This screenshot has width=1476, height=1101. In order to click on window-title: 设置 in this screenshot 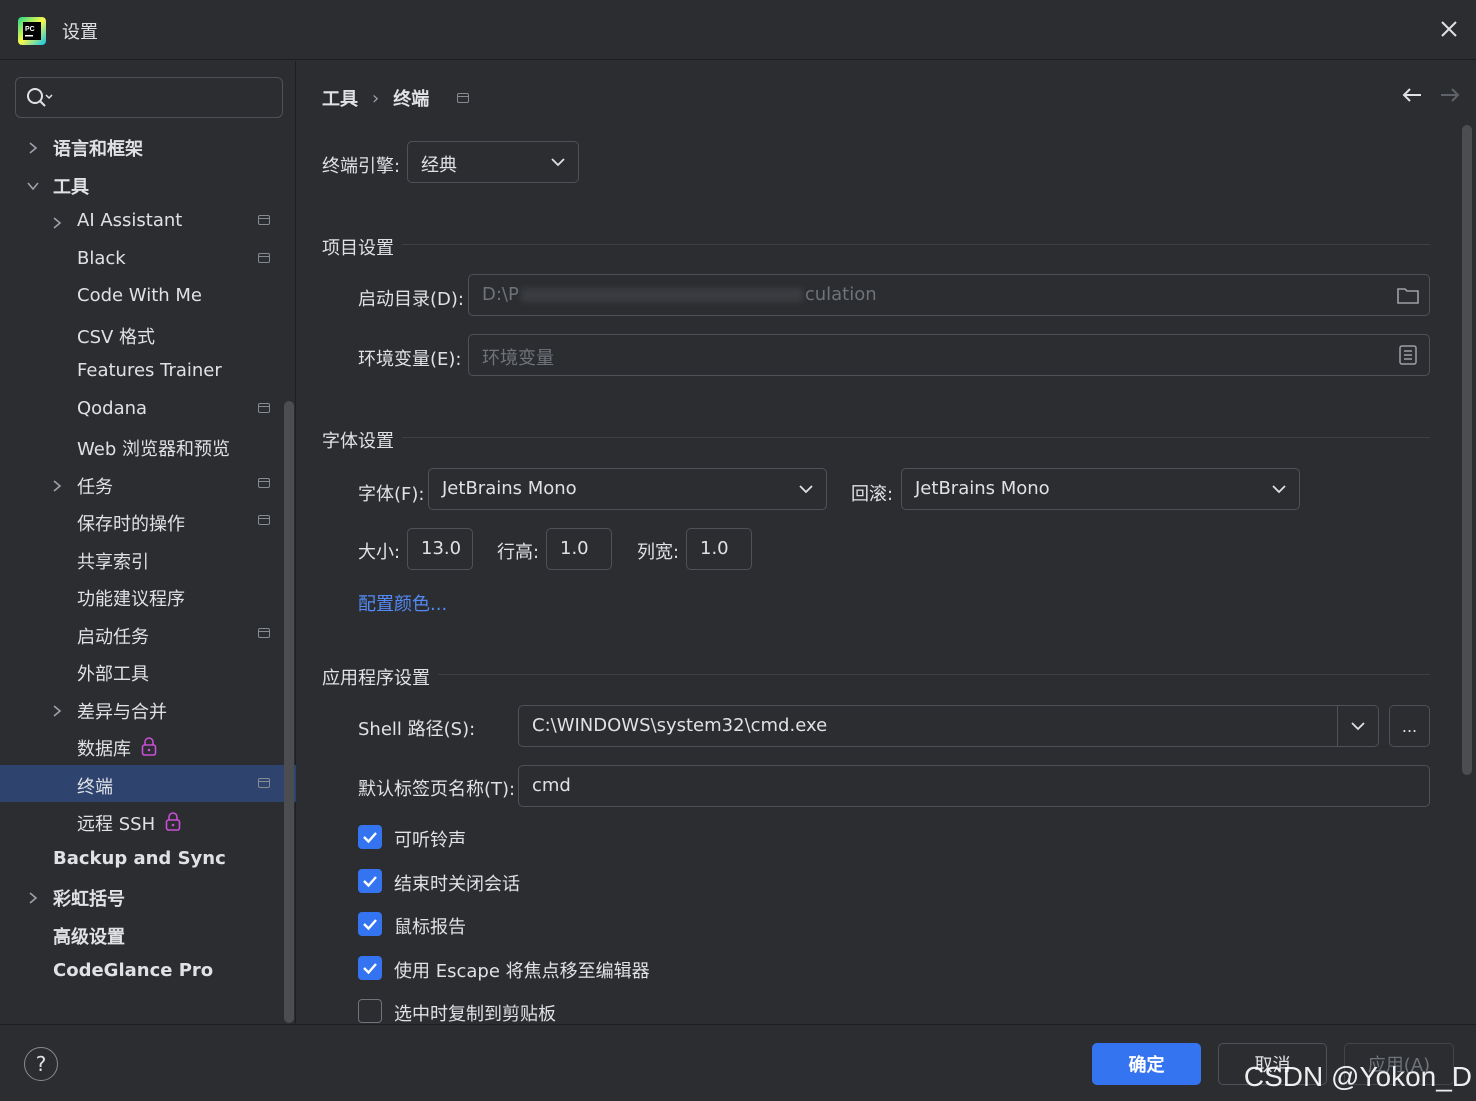, I will do `click(80, 32)`.